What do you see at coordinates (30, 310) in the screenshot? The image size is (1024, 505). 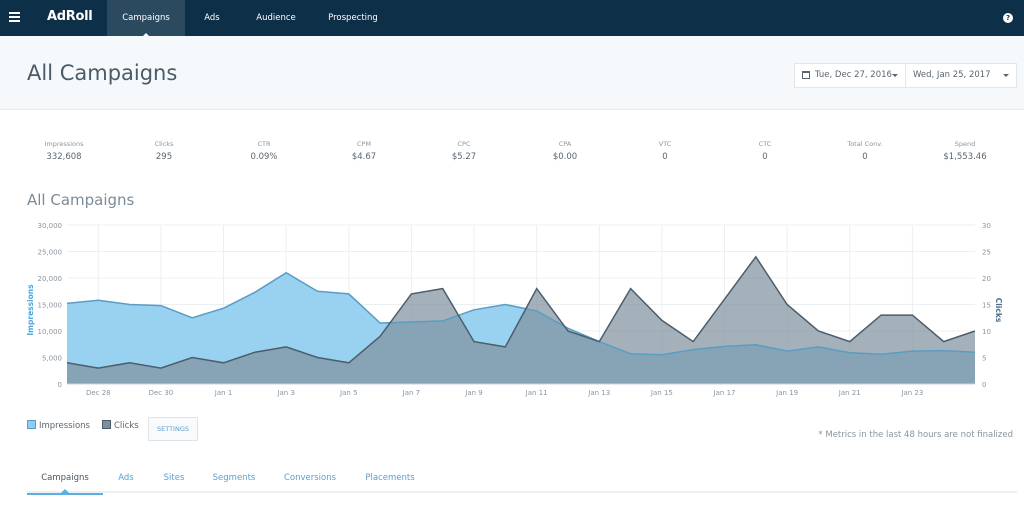 I see `y-axis-label-impressions: Impressions` at bounding box center [30, 310].